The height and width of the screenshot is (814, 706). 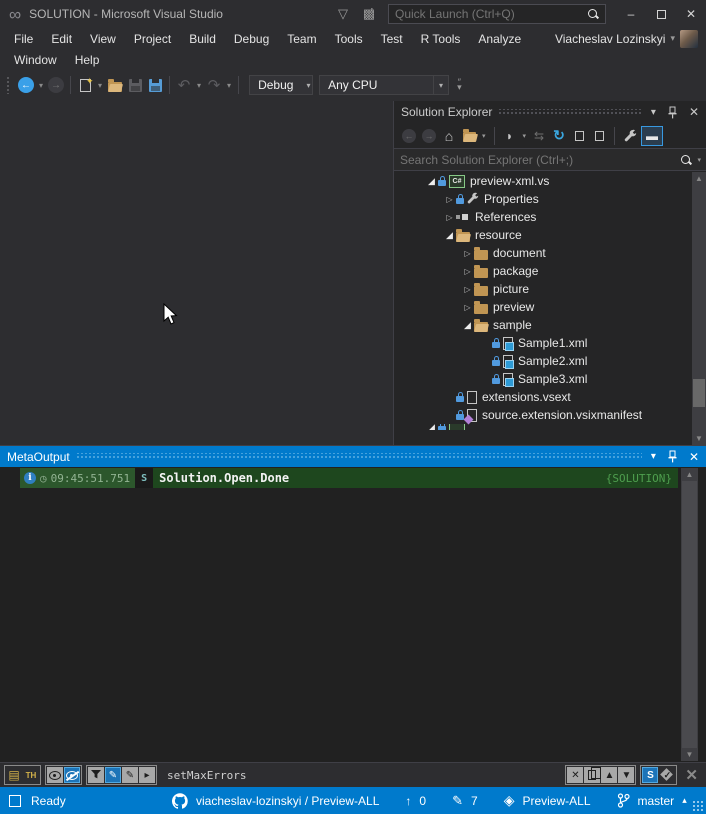 I want to click on git-branch-icon, so click(x=623, y=800).